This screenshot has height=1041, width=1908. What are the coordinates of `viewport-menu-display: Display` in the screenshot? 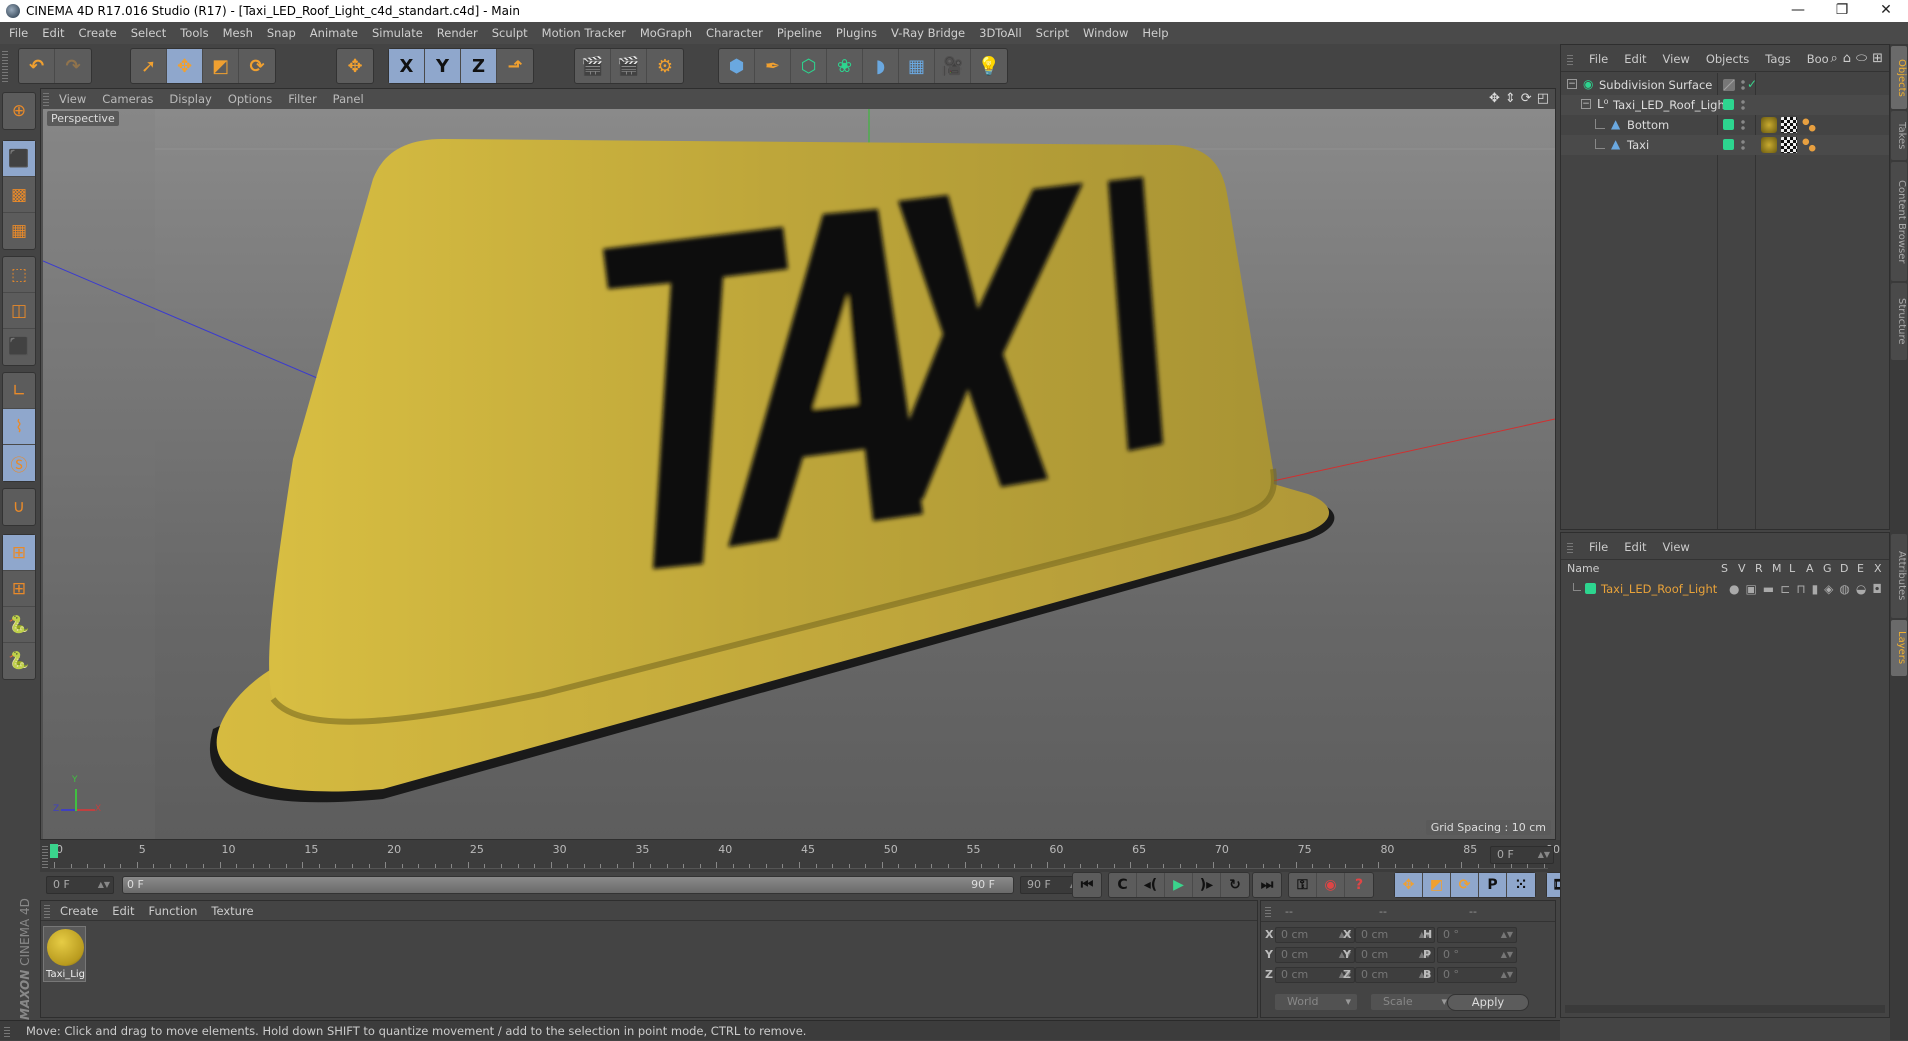 It's located at (190, 99).